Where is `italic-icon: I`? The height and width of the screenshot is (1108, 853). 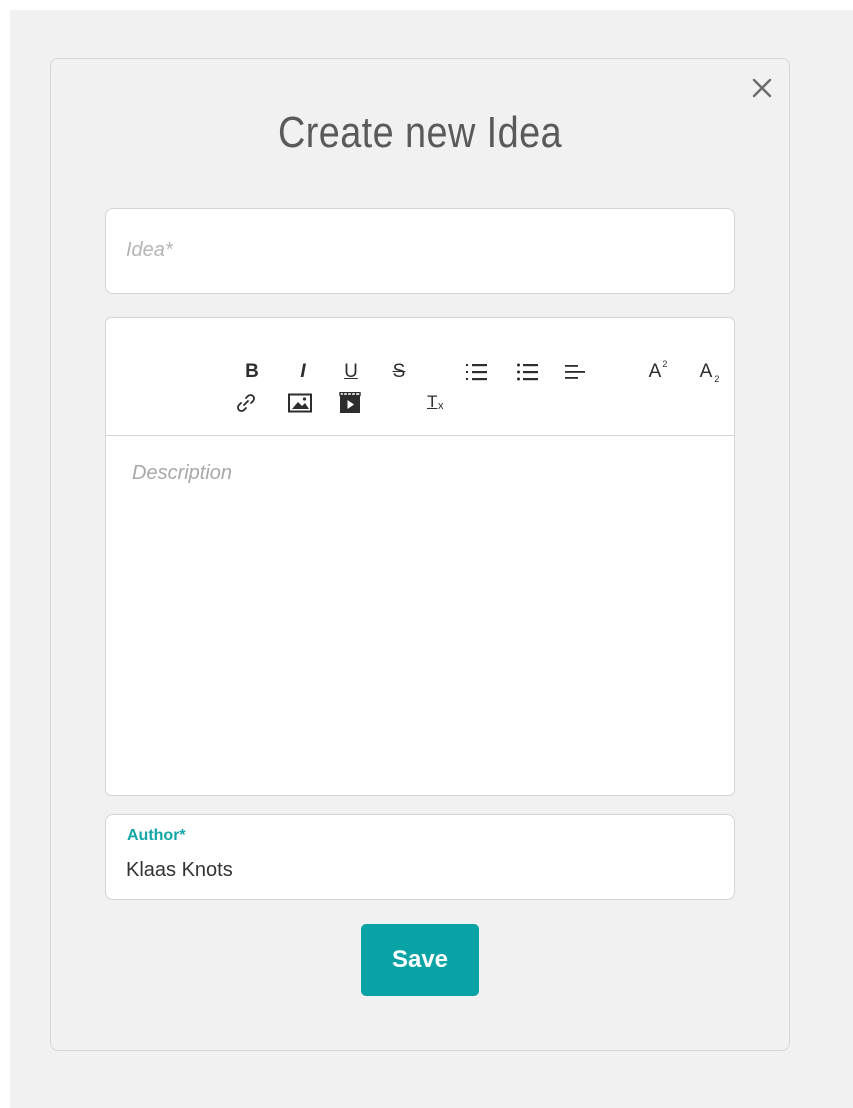 italic-icon: I is located at coordinates (303, 371).